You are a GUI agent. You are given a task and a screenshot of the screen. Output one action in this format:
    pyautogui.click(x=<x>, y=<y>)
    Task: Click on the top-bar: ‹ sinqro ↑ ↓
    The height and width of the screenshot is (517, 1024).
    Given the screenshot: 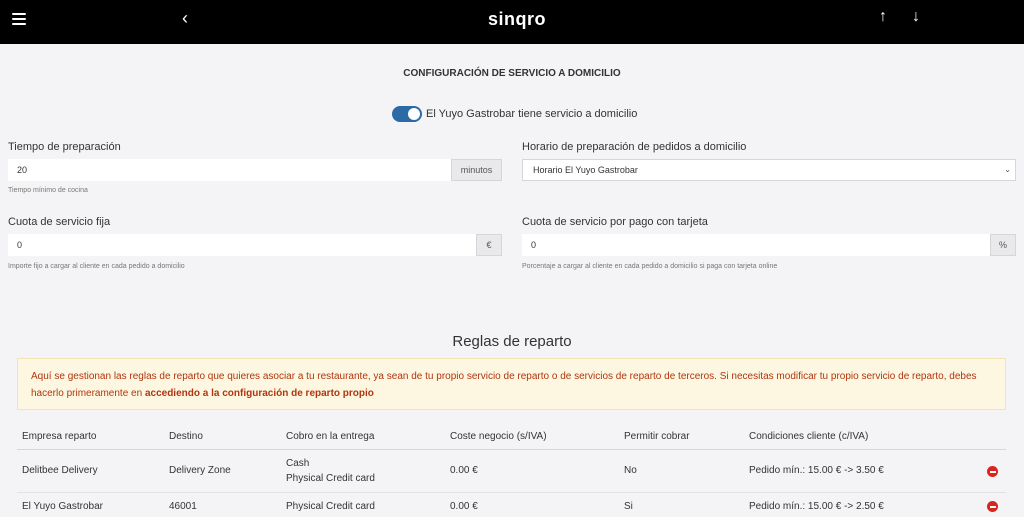 What is the action you would take?
    pyautogui.click(x=512, y=22)
    